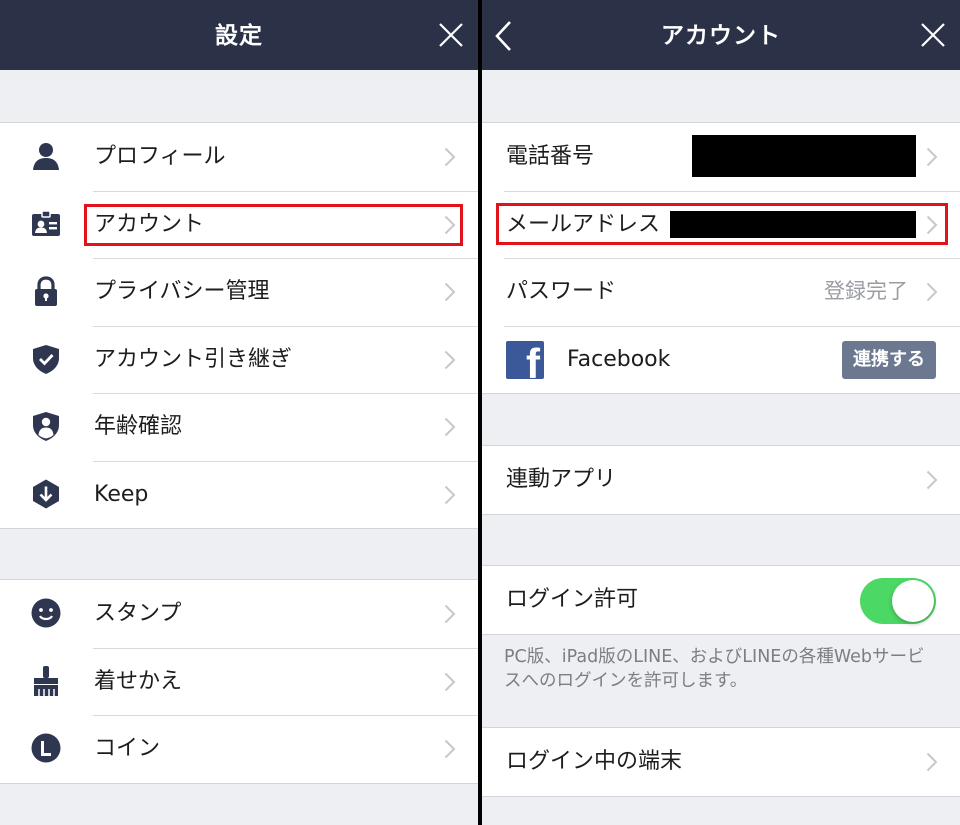  I want to click on brush-icon, so click(46, 680).